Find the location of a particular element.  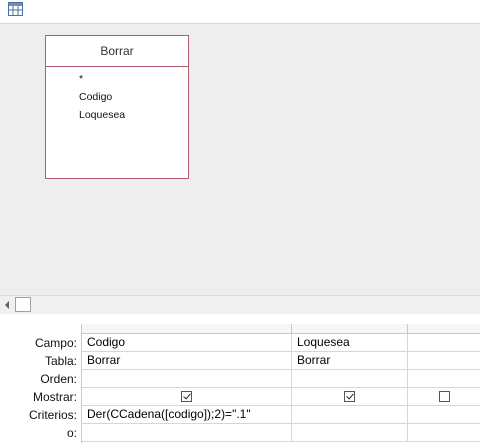

query-design-icon is located at coordinates (15, 9).